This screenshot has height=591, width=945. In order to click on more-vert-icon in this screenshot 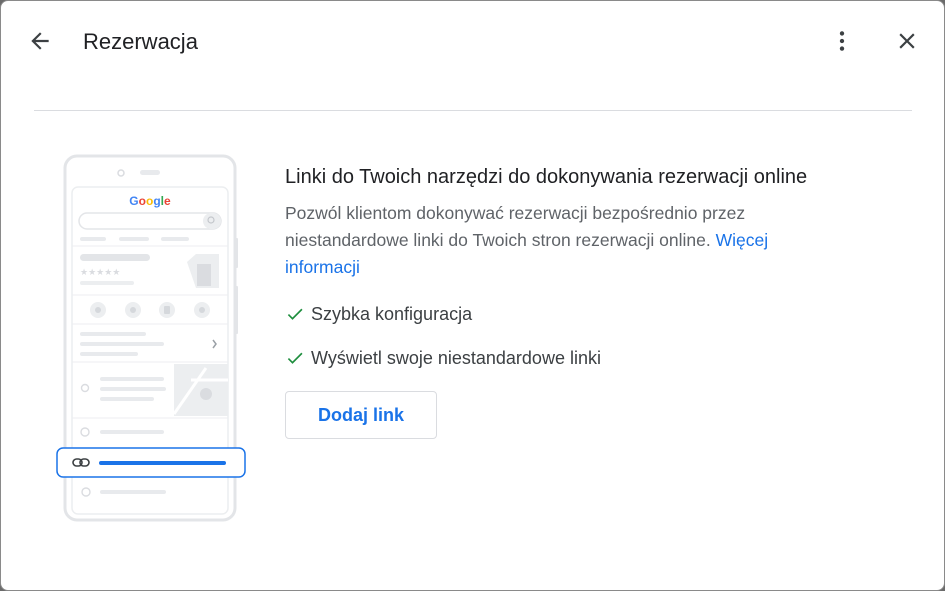, I will do `click(842, 41)`.